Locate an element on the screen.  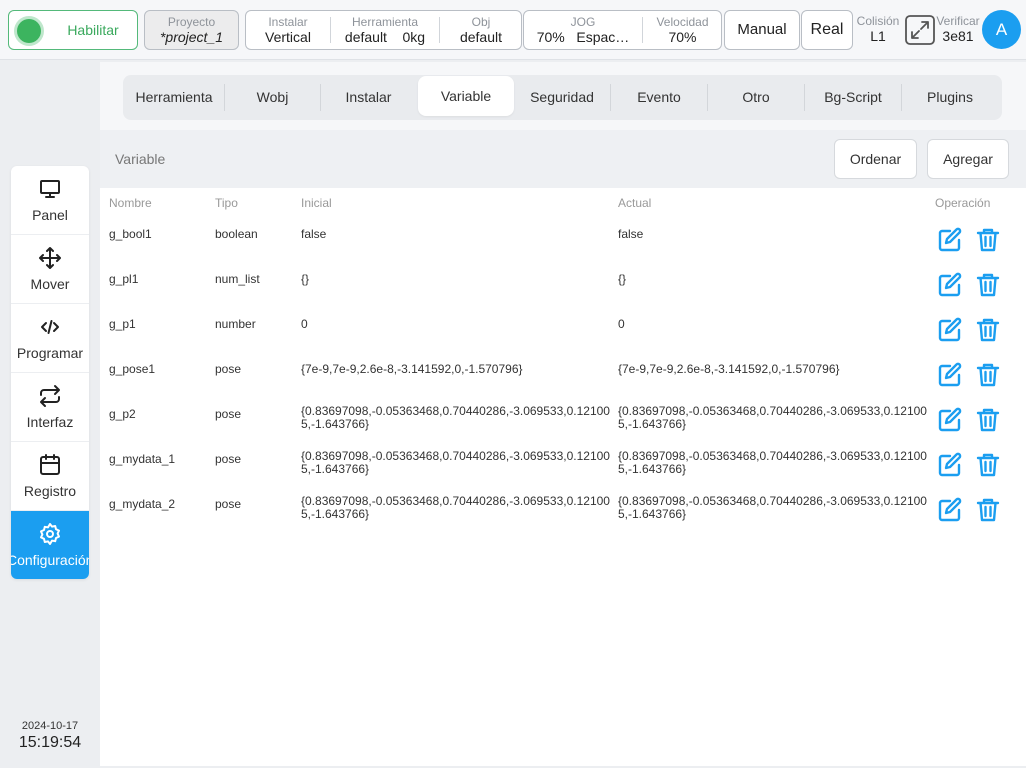
enable-button: Habilitar is located at coordinates (73, 30).